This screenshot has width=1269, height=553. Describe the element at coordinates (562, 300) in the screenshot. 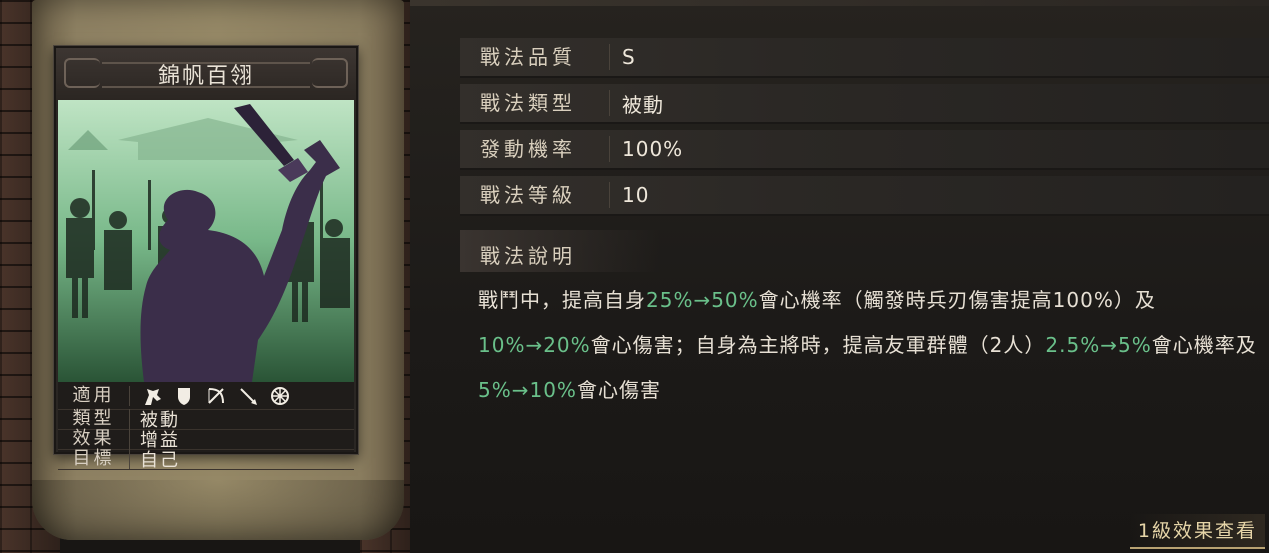

I see `desc-segment: 戰鬥中，提高自身` at that location.